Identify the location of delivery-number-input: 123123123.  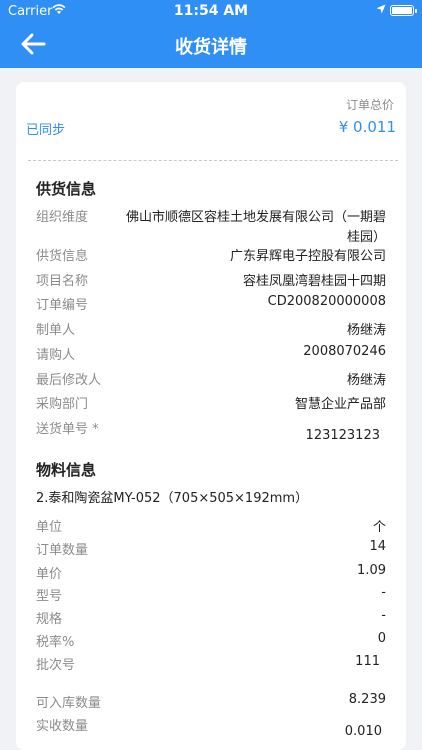
(343, 435).